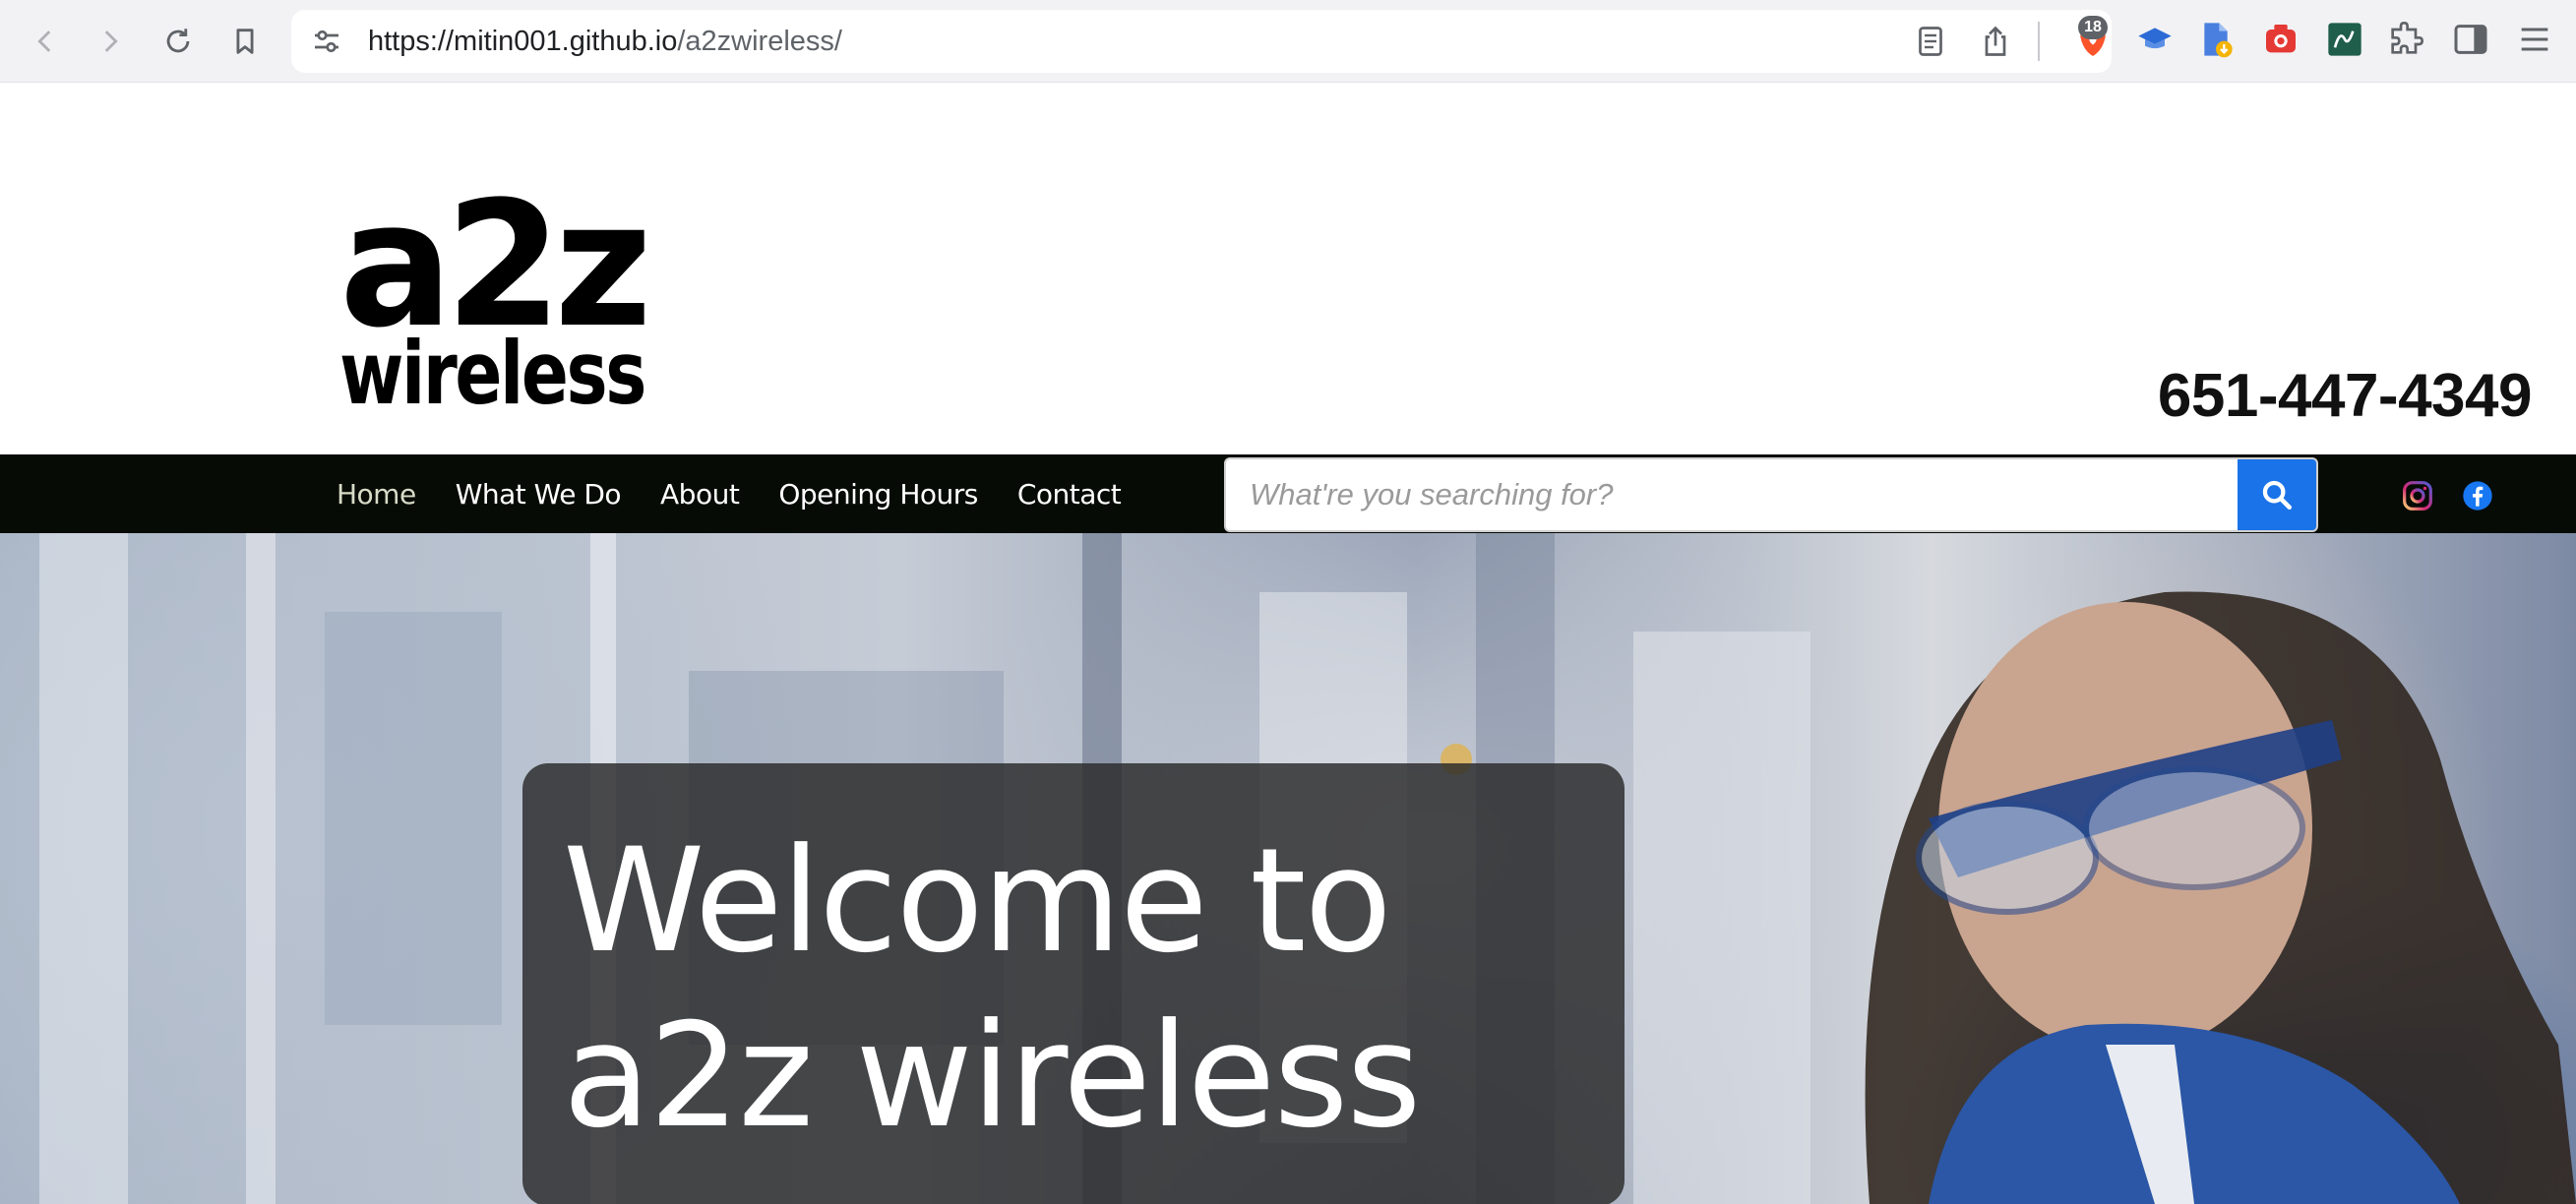  Describe the element at coordinates (2155, 39) in the screenshot. I see `extension-graduation-icon` at that location.